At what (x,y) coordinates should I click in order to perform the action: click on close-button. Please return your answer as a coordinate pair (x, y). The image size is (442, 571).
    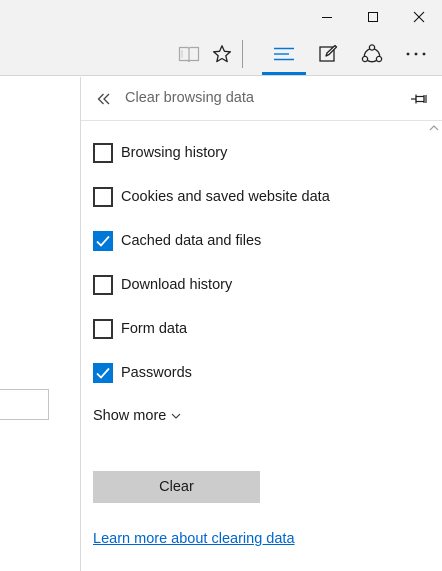
    Looking at the image, I should click on (419, 16).